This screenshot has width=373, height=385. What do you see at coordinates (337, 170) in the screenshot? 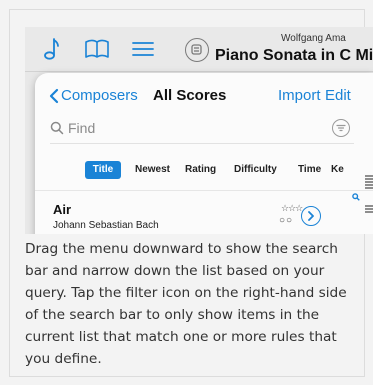
I see `tab-key: Ke` at bounding box center [337, 170].